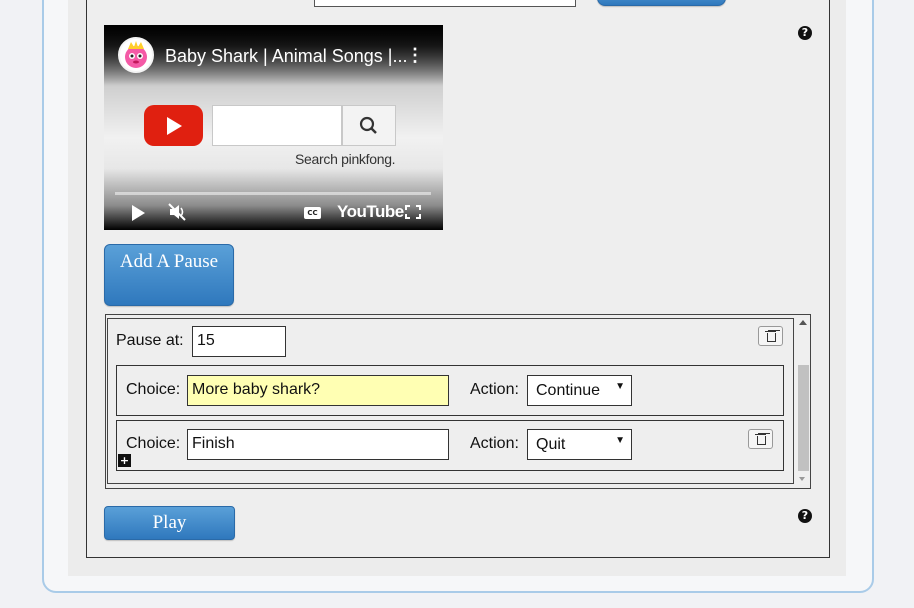 This screenshot has width=914, height=608. Describe the element at coordinates (312, 213) in the screenshot. I see `closed-captions-icon: CC` at that location.